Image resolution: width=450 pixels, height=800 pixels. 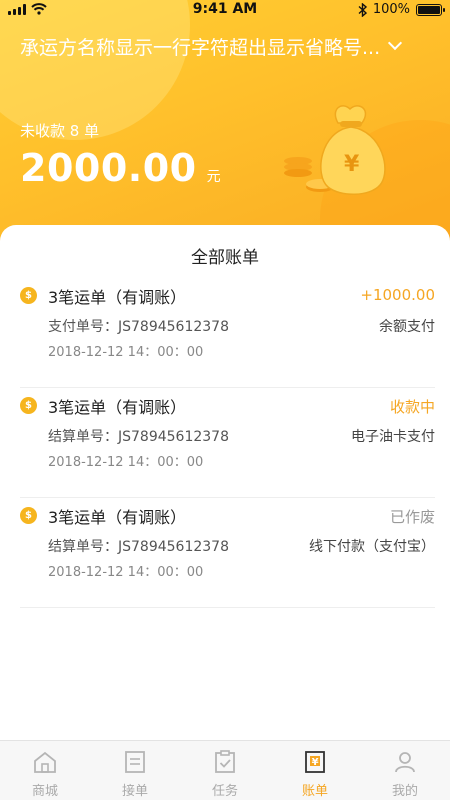 I want to click on battery-icon, so click(x=430, y=9).